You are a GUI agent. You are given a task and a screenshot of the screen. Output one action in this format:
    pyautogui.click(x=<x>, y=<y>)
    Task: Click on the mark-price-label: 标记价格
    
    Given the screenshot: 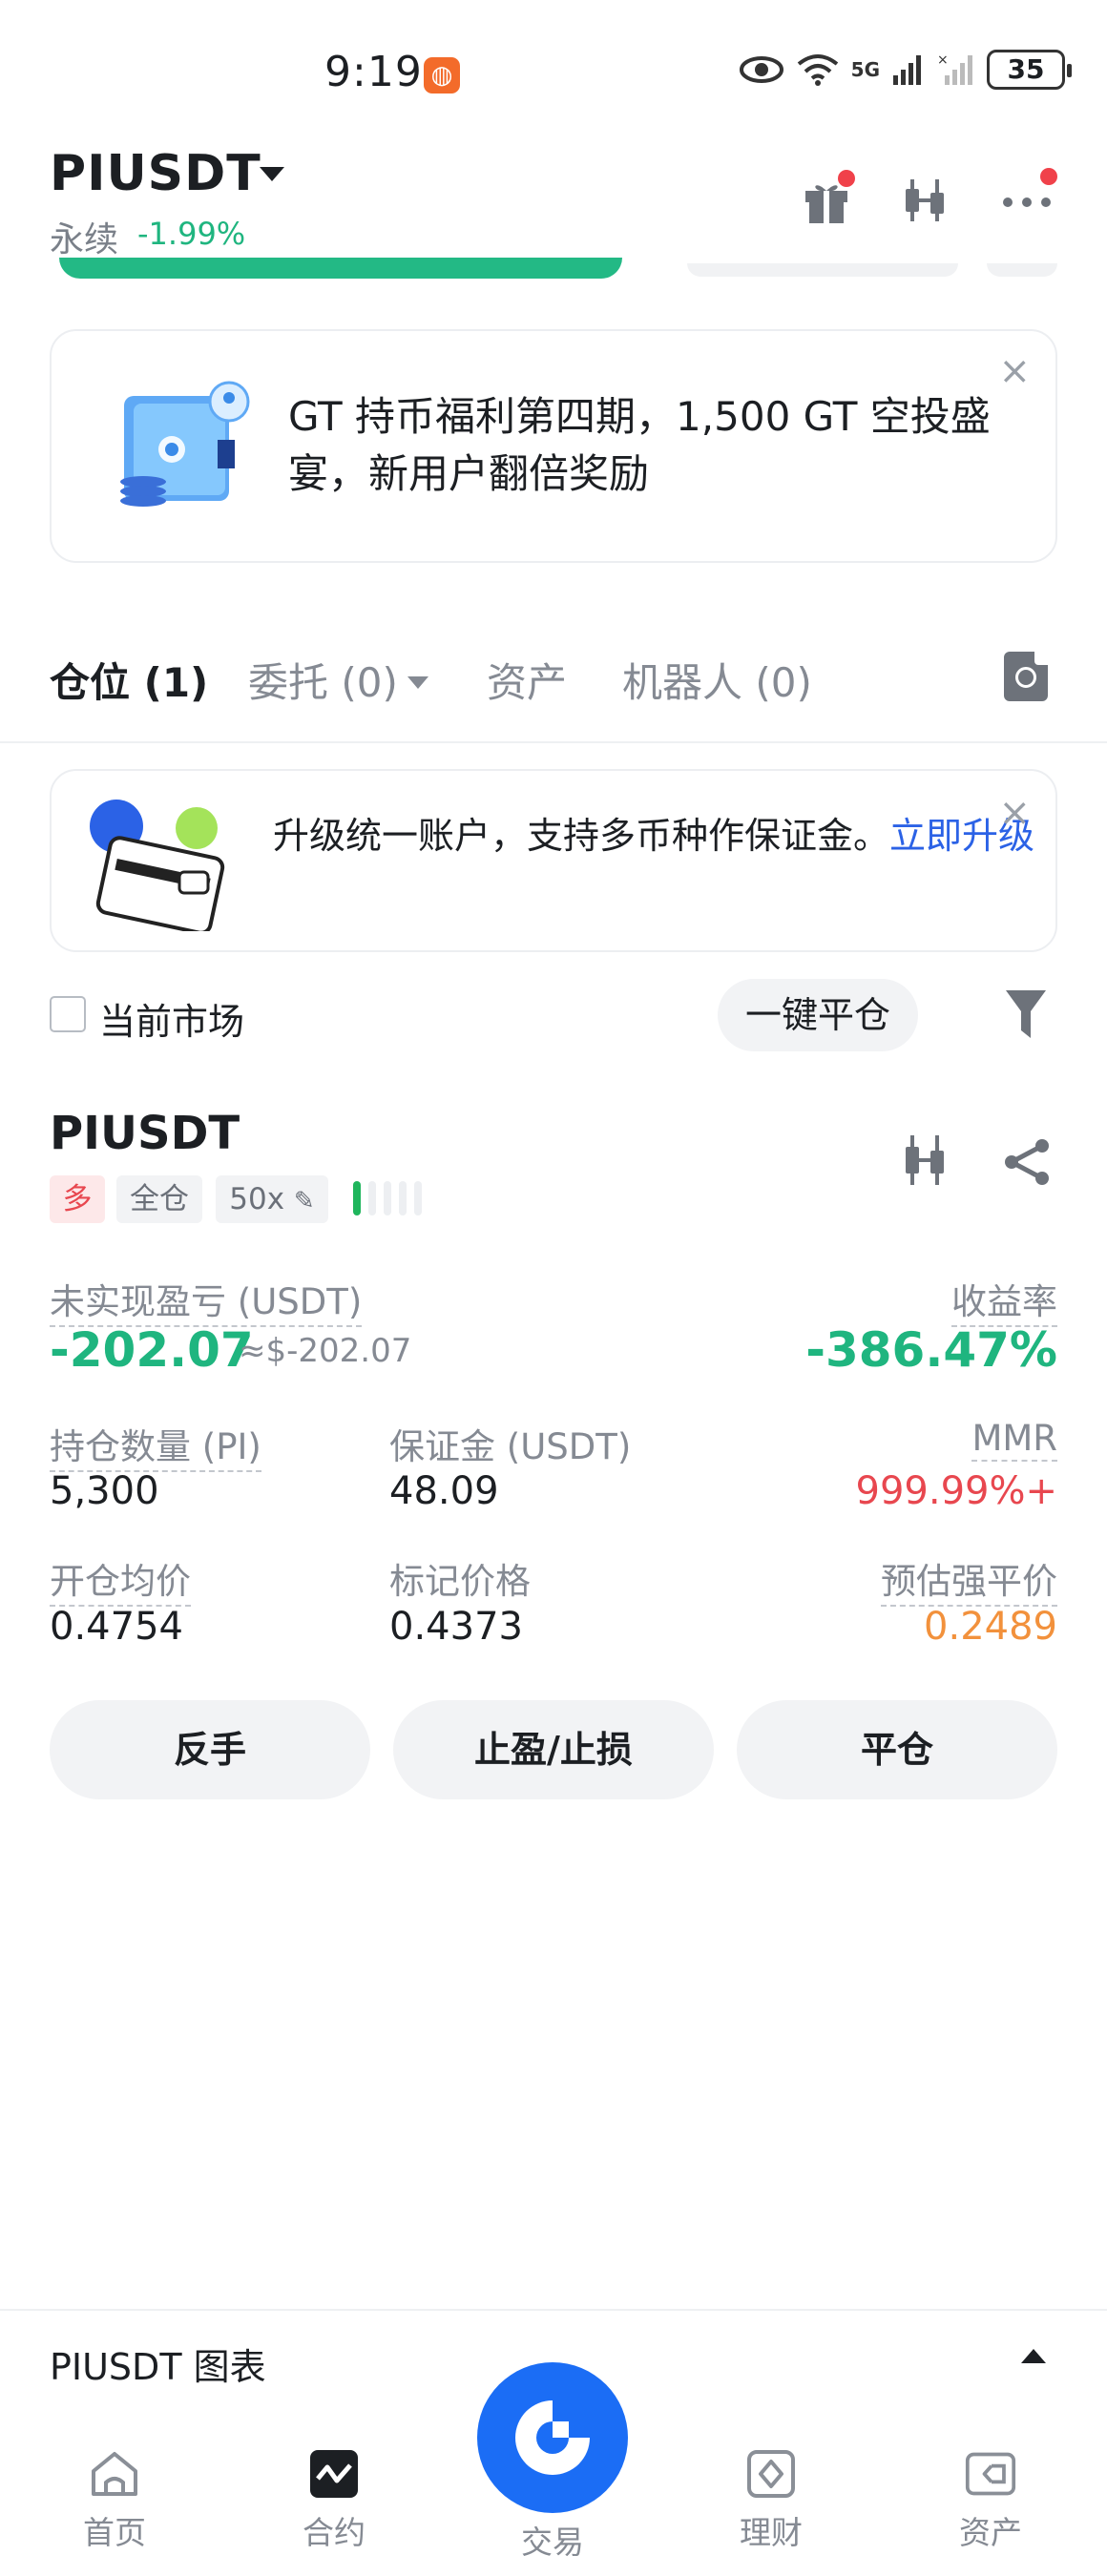 What is the action you would take?
    pyautogui.click(x=460, y=1581)
    